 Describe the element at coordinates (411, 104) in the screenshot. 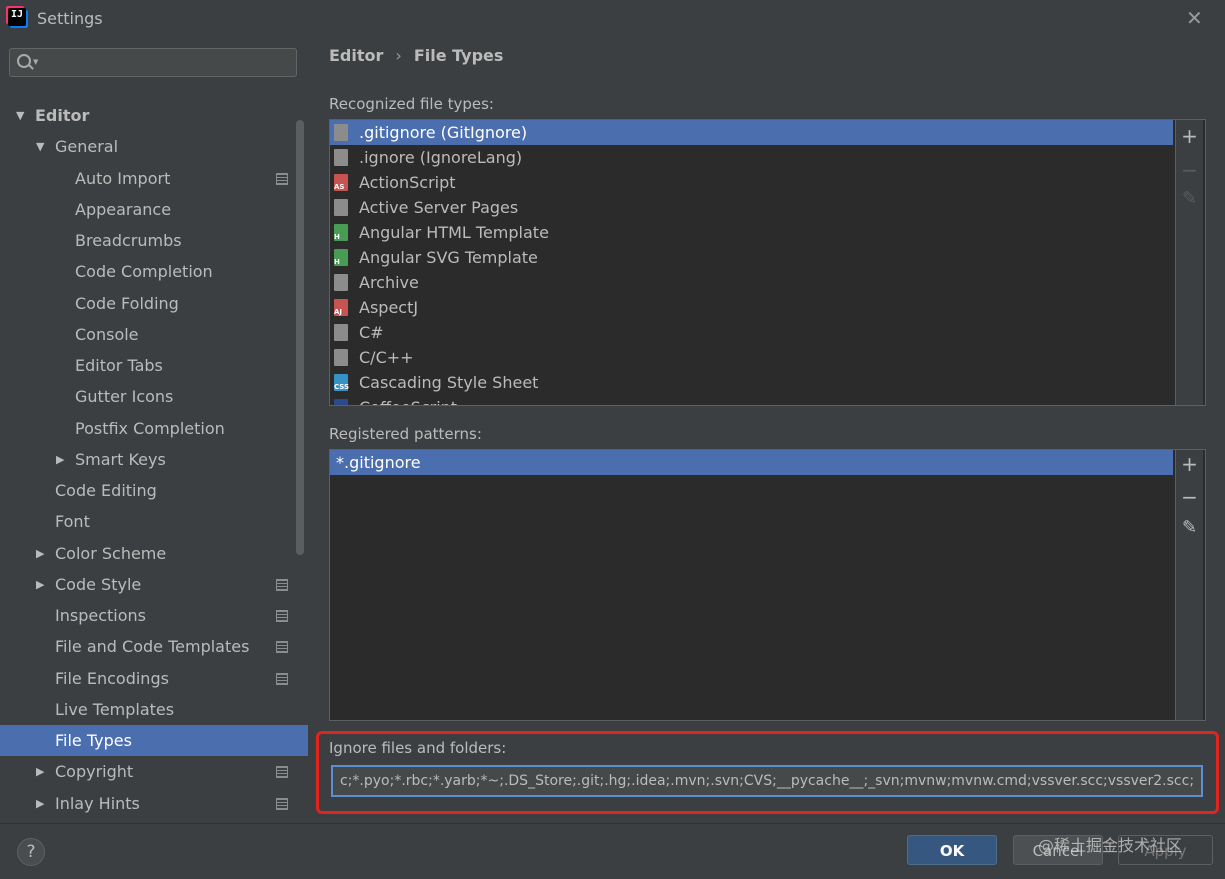

I see `recognized-types-label: Recognized file types:` at that location.